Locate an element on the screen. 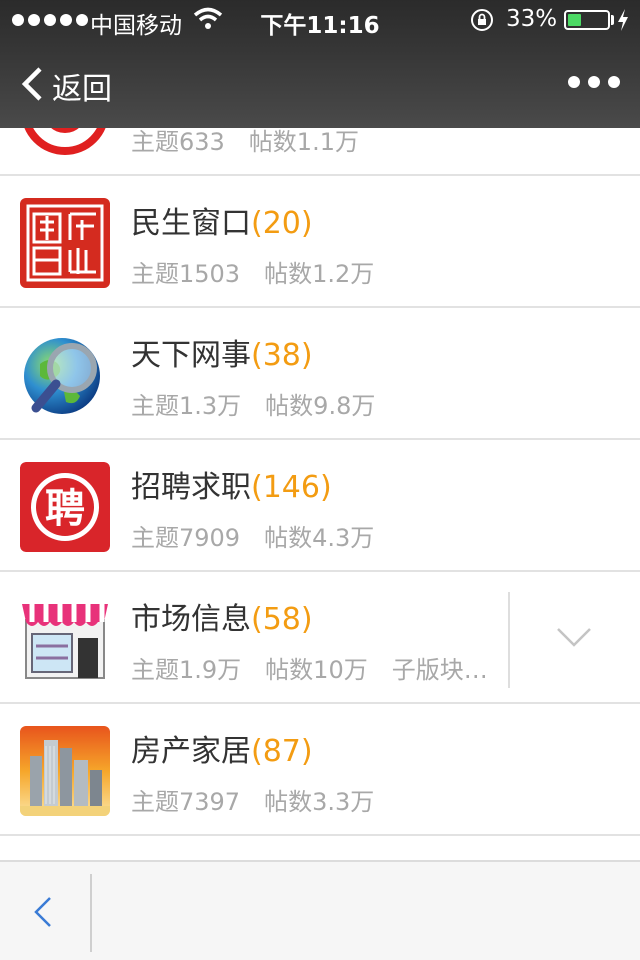 The width and height of the screenshot is (640, 960). thread-count: (87) is located at coordinates (282, 751).